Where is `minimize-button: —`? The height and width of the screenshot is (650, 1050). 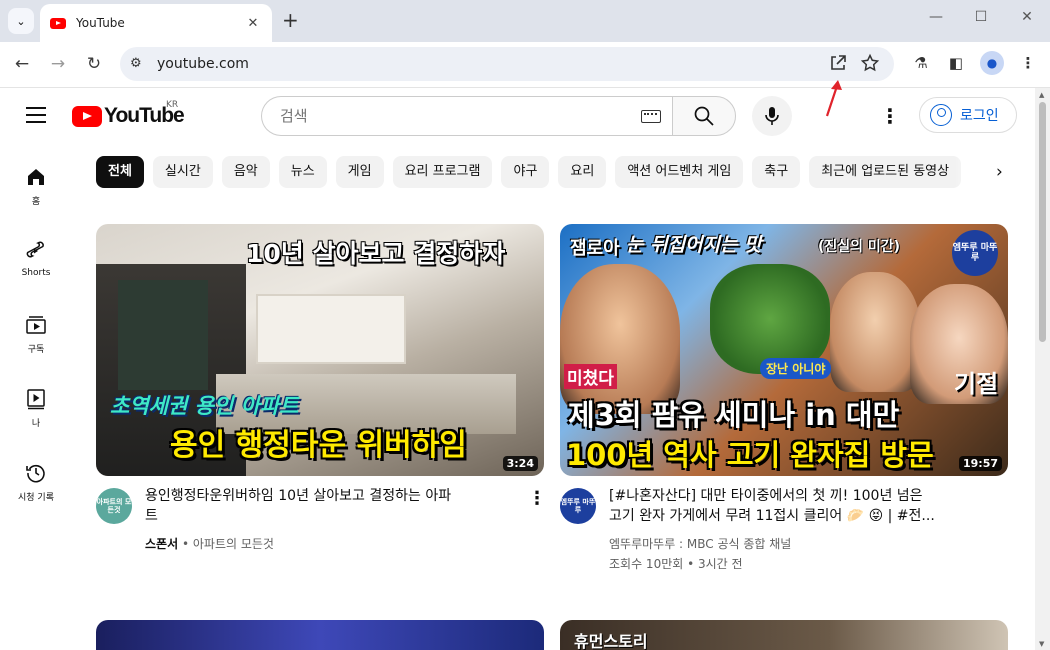 minimize-button: — is located at coordinates (936, 17).